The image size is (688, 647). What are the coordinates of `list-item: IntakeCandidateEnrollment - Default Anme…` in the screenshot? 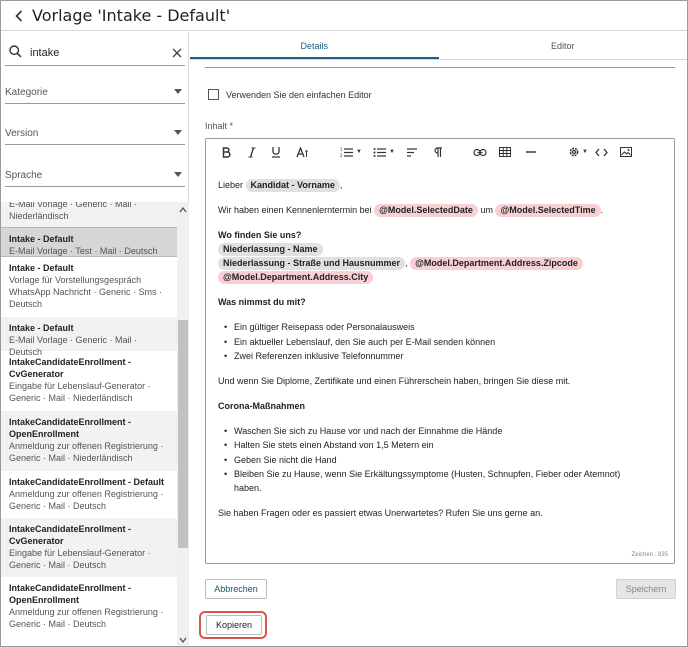 It's located at (89, 494).